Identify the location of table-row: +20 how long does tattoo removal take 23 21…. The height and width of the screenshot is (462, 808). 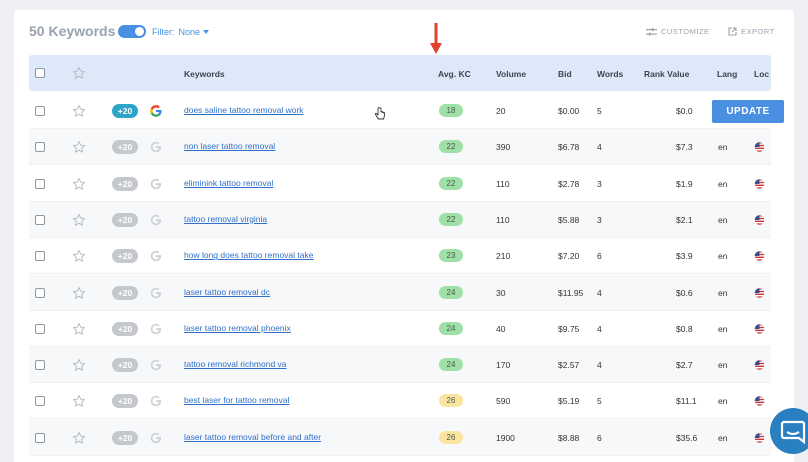
(400, 256).